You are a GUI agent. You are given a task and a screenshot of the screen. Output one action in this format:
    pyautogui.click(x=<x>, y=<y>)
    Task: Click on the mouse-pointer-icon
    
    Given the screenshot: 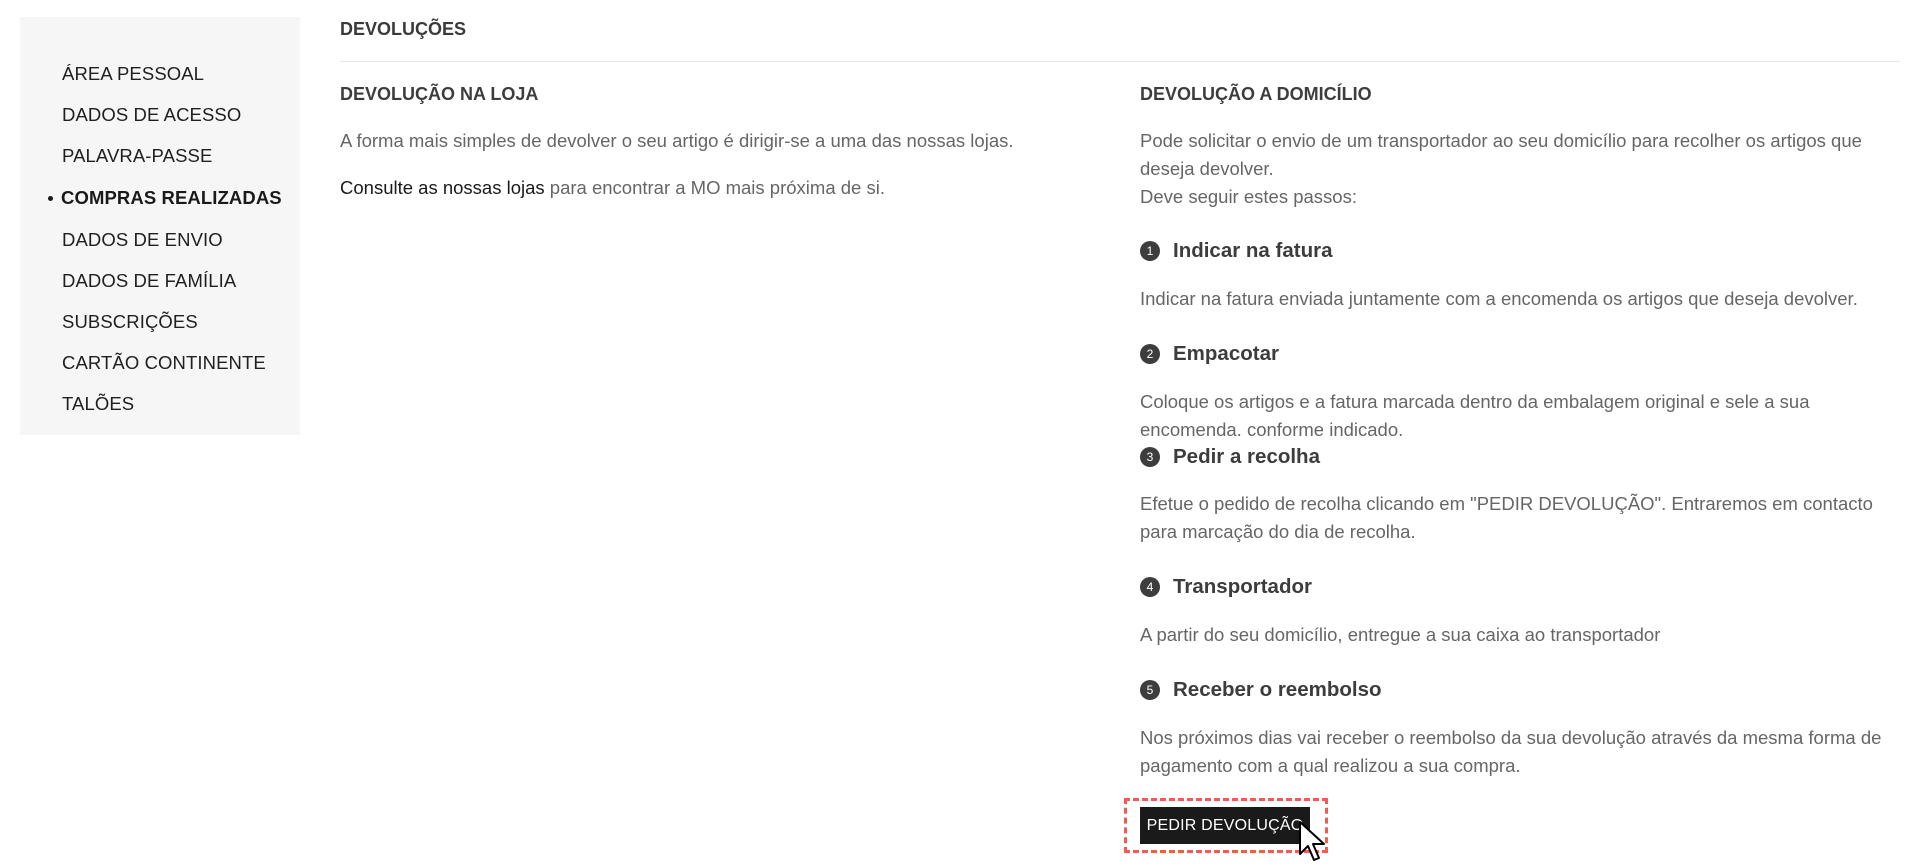 What is the action you would take?
    pyautogui.click(x=1312, y=841)
    